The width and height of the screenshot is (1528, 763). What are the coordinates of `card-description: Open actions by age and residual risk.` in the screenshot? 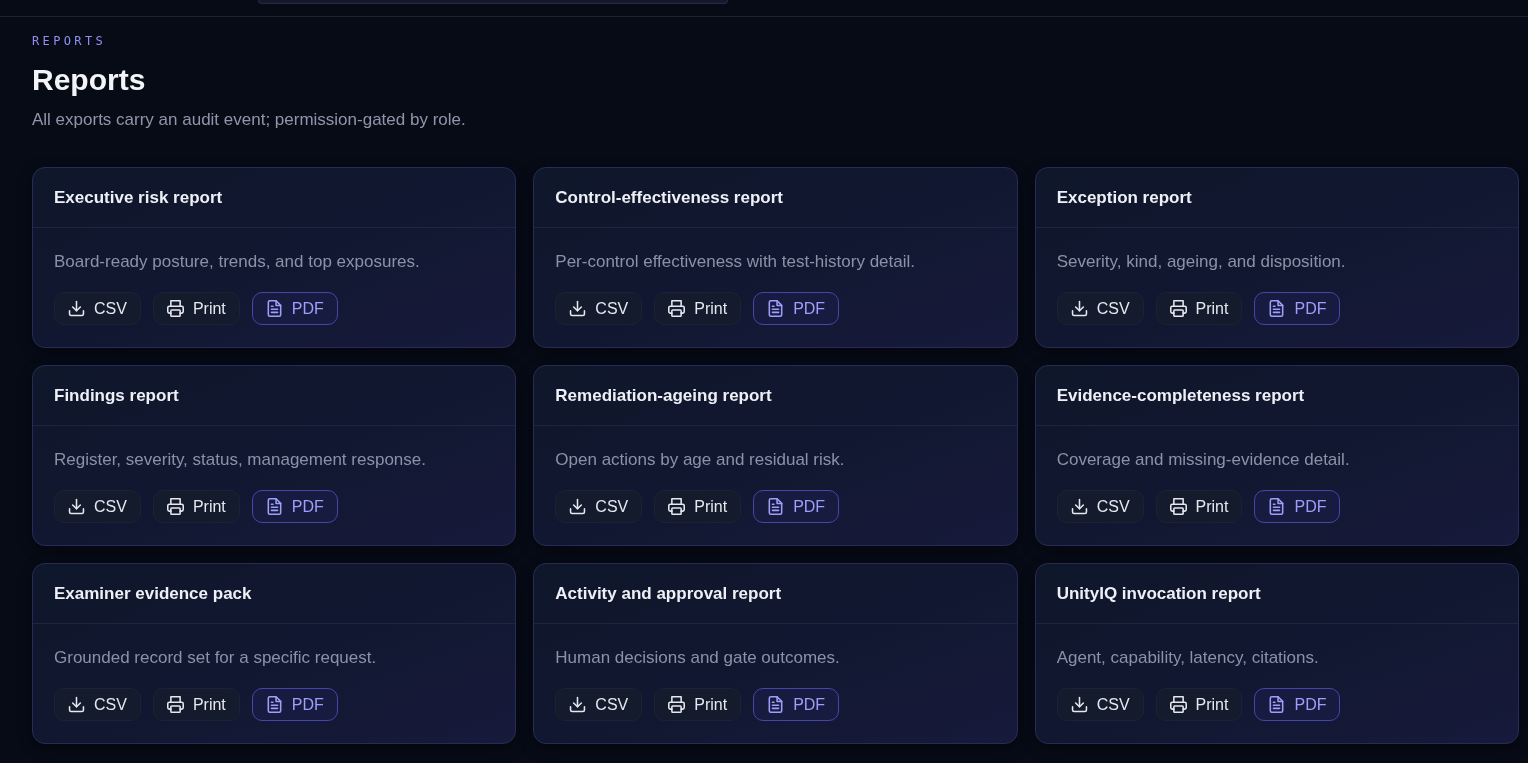 It's located at (700, 460).